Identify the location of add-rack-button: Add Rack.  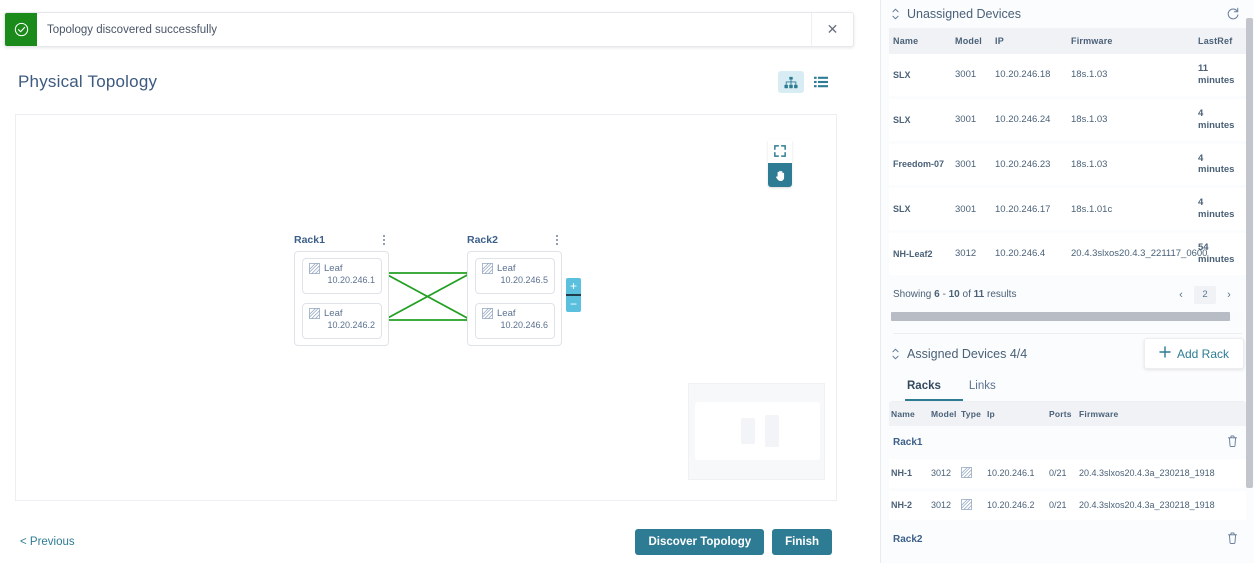
(1193, 354).